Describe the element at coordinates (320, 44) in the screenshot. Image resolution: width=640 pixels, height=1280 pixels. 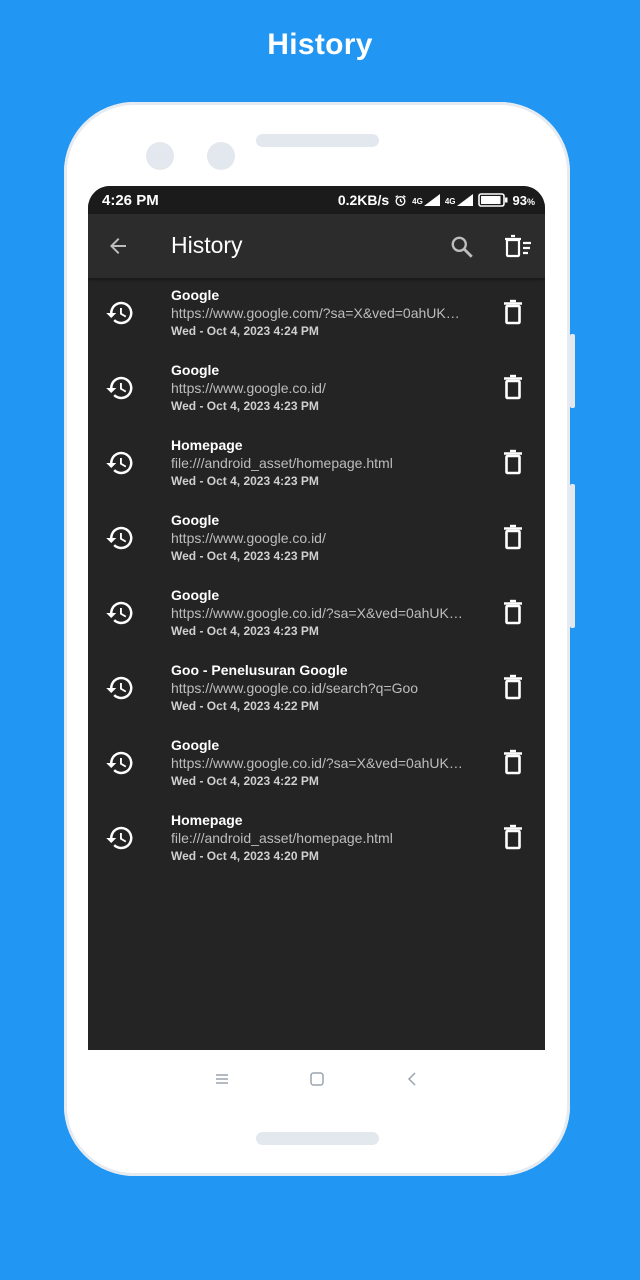
I see `promo-title: History` at that location.